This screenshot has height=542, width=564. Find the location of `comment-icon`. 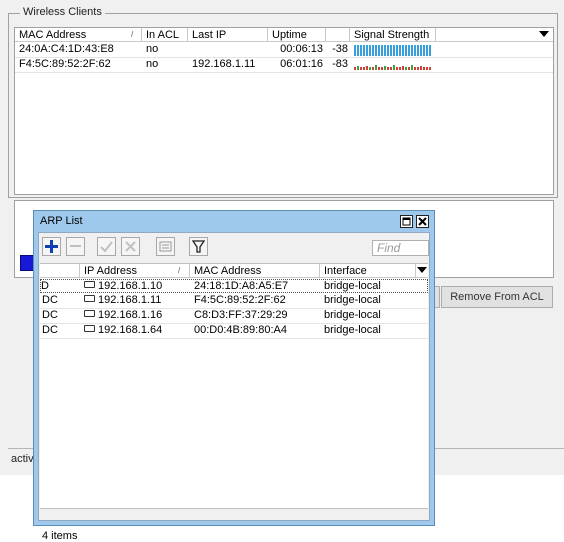

comment-icon is located at coordinates (165, 246).